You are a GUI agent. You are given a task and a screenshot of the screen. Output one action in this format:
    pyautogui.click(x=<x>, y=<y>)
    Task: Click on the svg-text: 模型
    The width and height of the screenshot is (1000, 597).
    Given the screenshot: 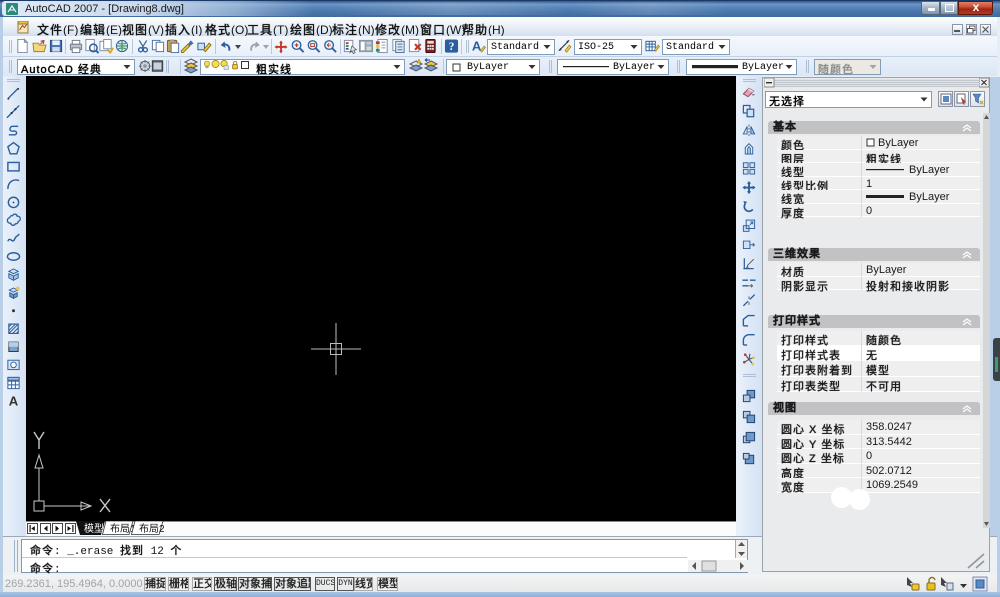 What is the action you would take?
    pyautogui.click(x=94, y=528)
    